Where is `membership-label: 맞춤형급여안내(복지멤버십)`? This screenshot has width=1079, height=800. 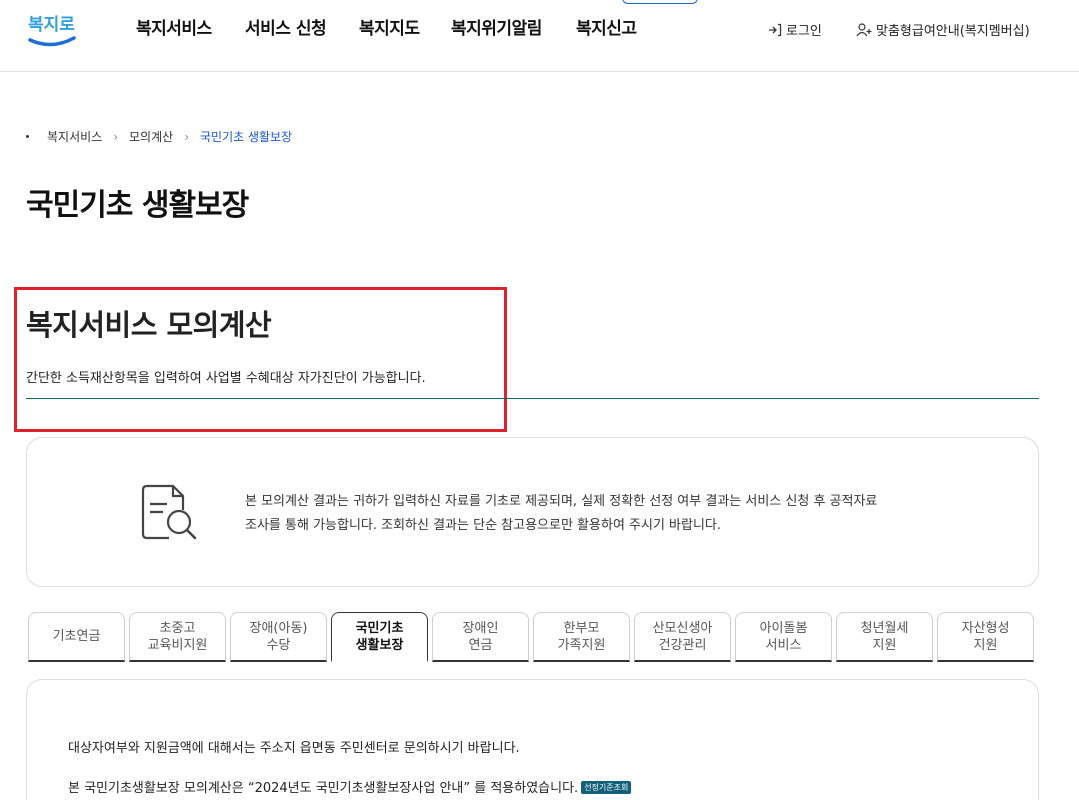 membership-label: 맞춤형급여안내(복지멤버십) is located at coordinates (953, 31).